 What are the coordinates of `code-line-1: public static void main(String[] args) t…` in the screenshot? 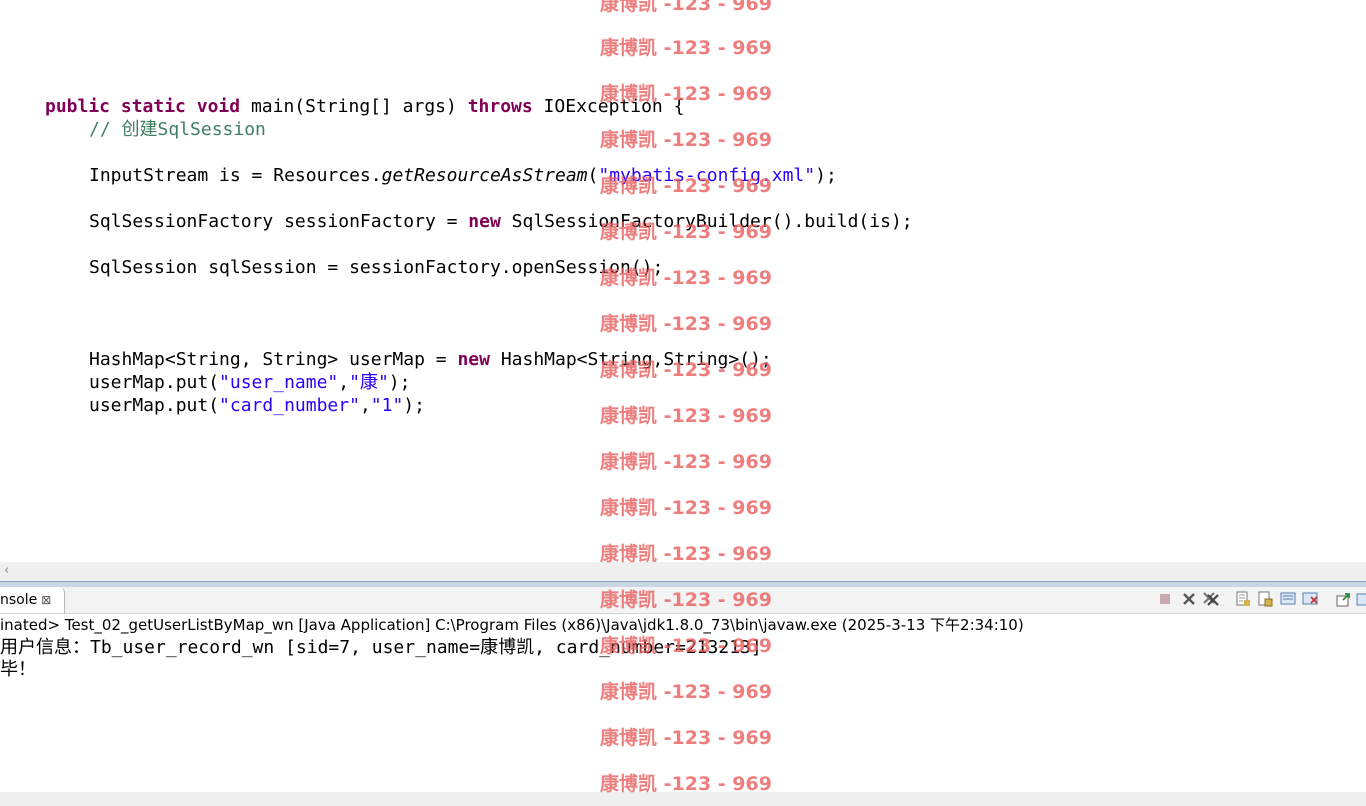 It's located at (364, 106).